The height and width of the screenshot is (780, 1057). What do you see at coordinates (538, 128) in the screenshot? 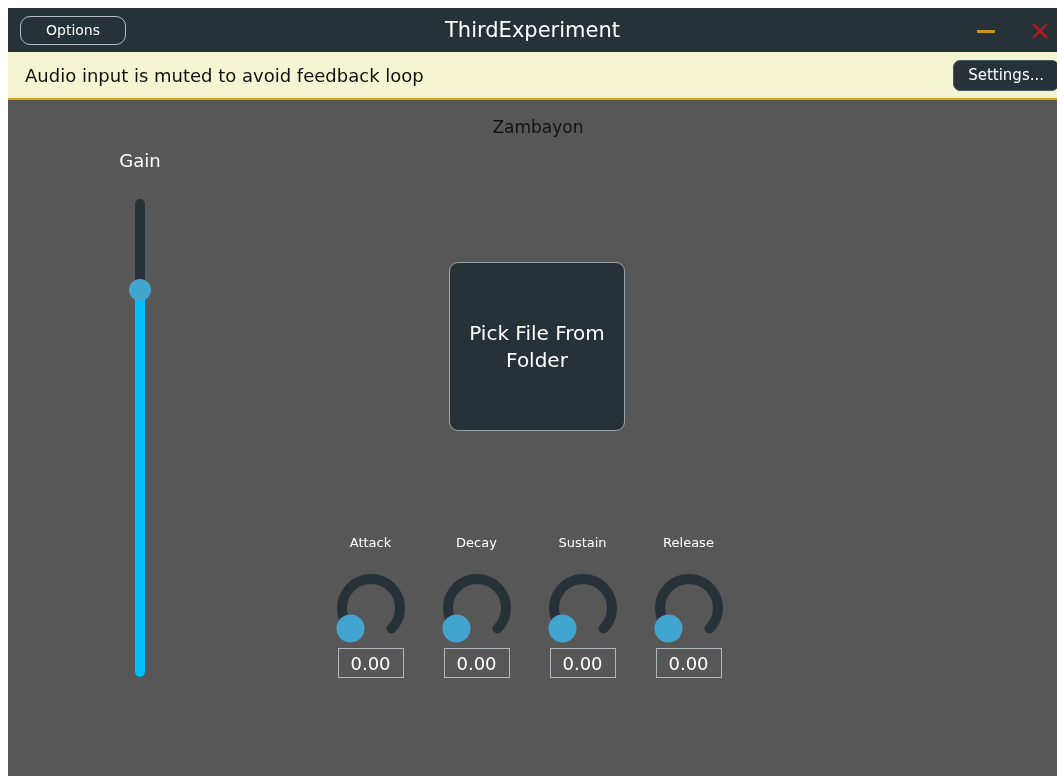
I see `plugin-title: Zambayon` at bounding box center [538, 128].